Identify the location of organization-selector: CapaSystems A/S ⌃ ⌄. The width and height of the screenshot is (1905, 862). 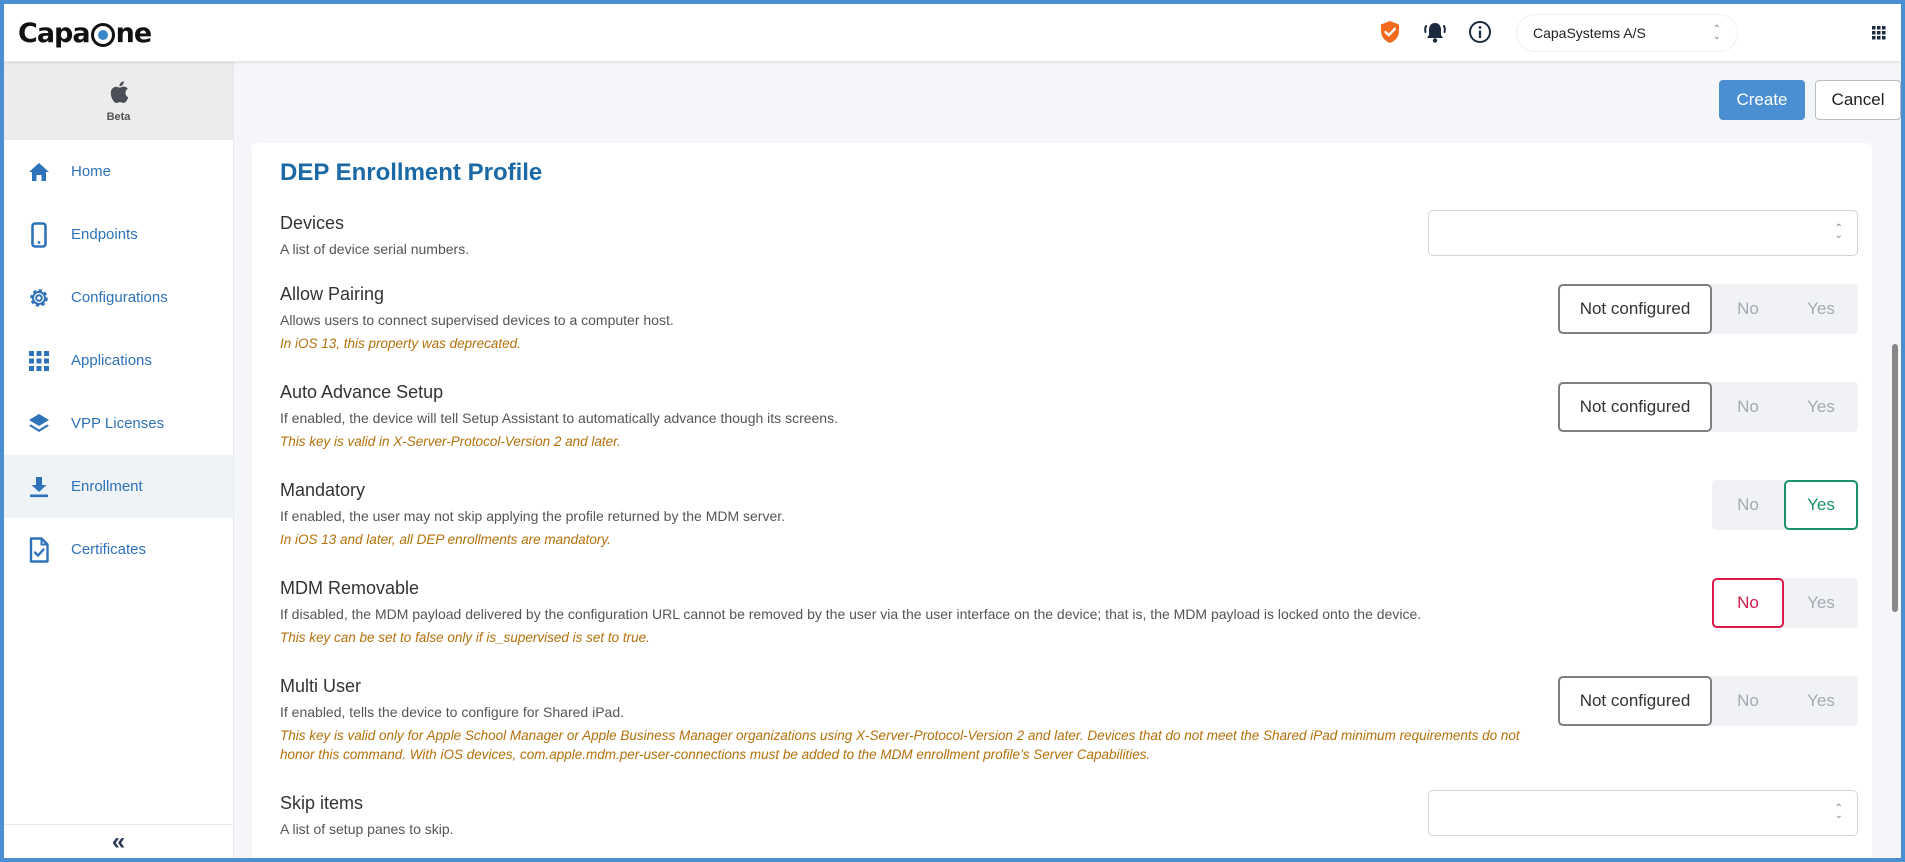
(1627, 33).